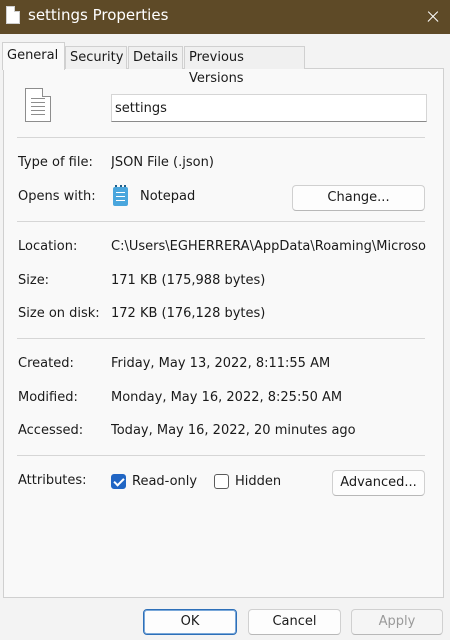  Describe the element at coordinates (269, 108) in the screenshot. I see `file-name-input` at that location.